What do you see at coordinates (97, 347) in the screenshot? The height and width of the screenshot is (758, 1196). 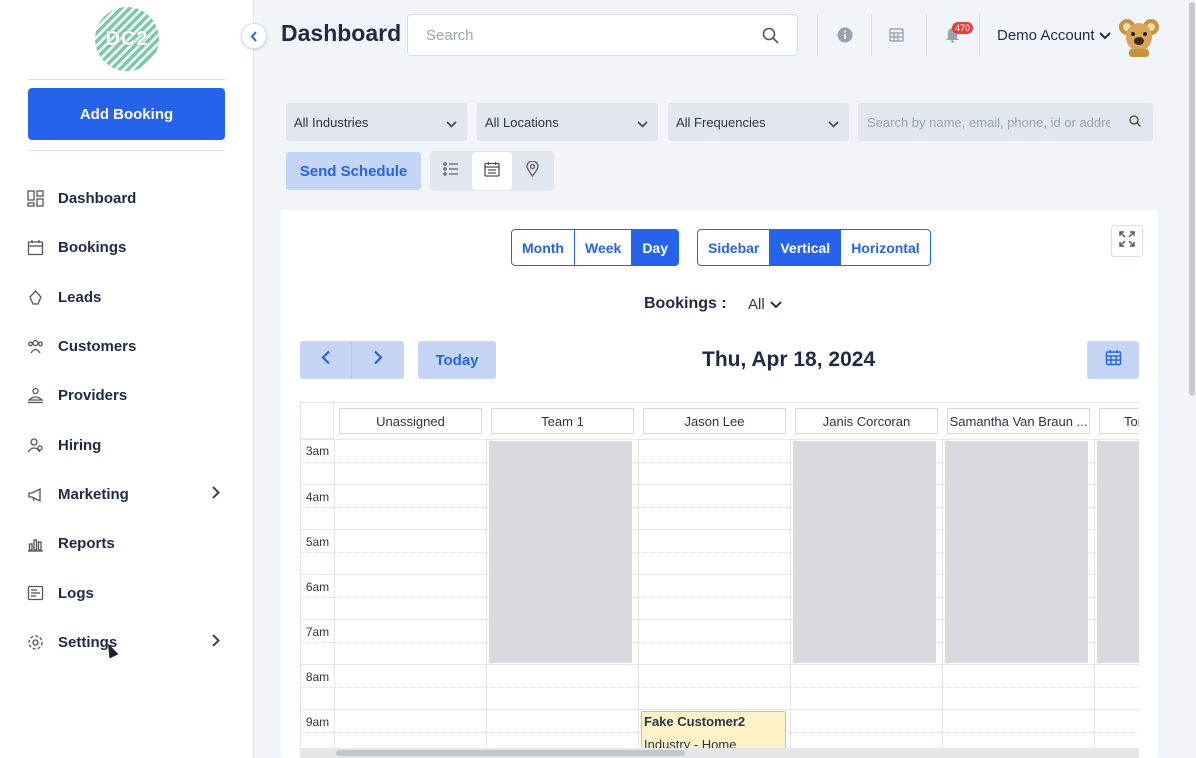 I see `sidebar-item-label: Customers` at bounding box center [97, 347].